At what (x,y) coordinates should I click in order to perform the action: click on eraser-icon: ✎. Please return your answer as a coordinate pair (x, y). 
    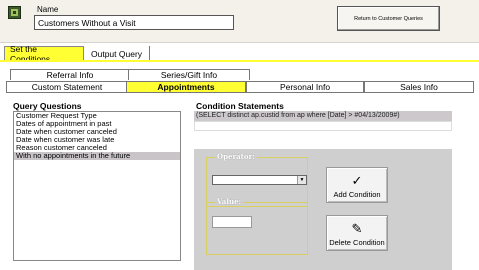
    Looking at the image, I should click on (357, 228).